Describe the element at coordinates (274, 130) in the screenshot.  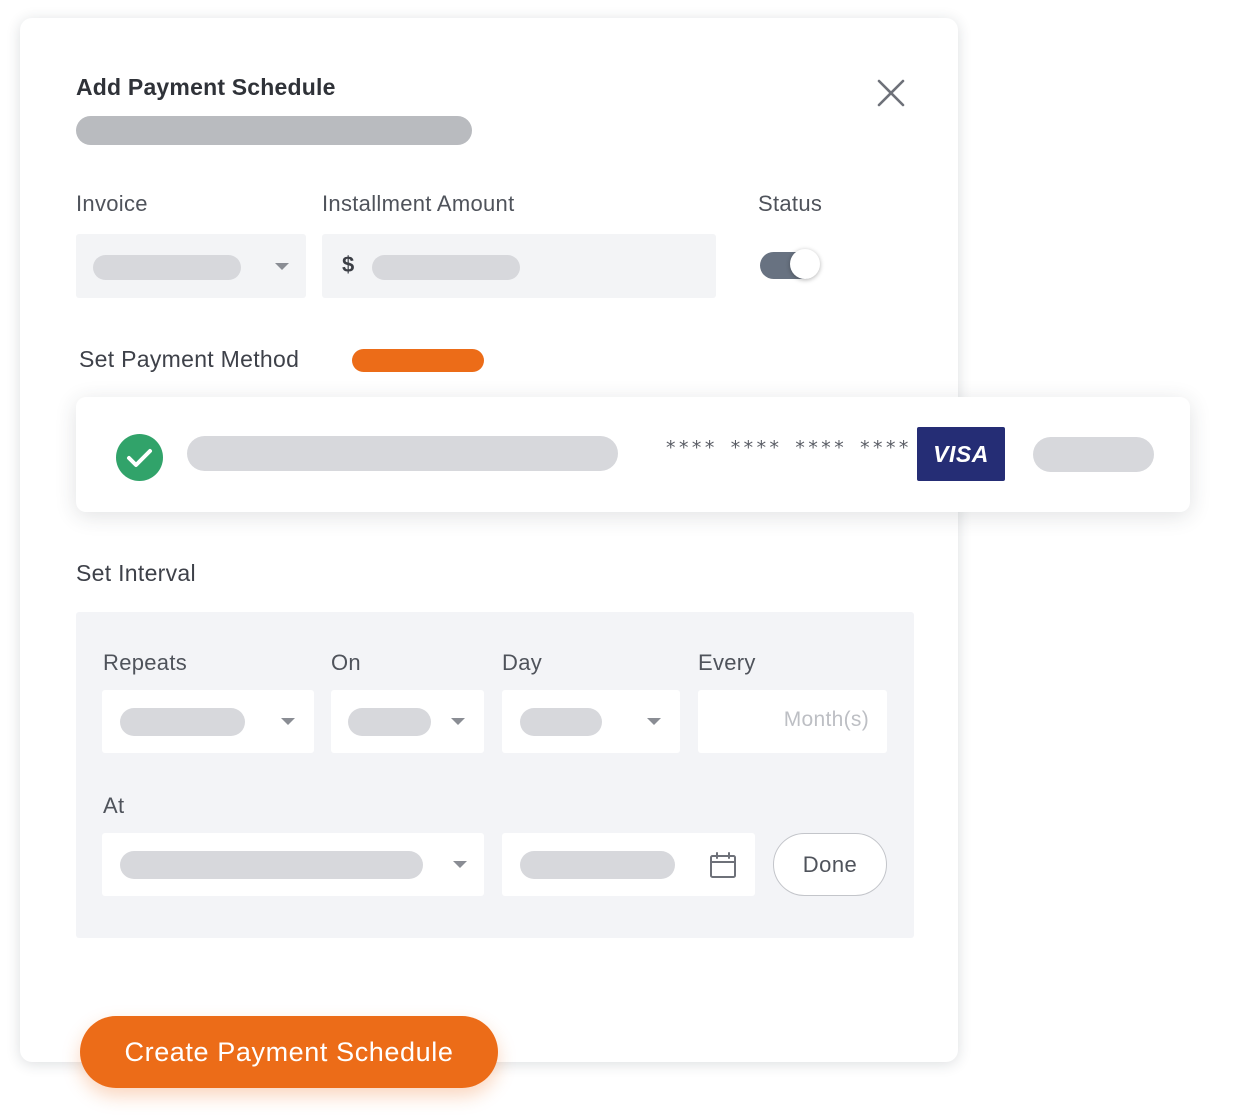
I see `subtitle-placeholder-bar` at that location.